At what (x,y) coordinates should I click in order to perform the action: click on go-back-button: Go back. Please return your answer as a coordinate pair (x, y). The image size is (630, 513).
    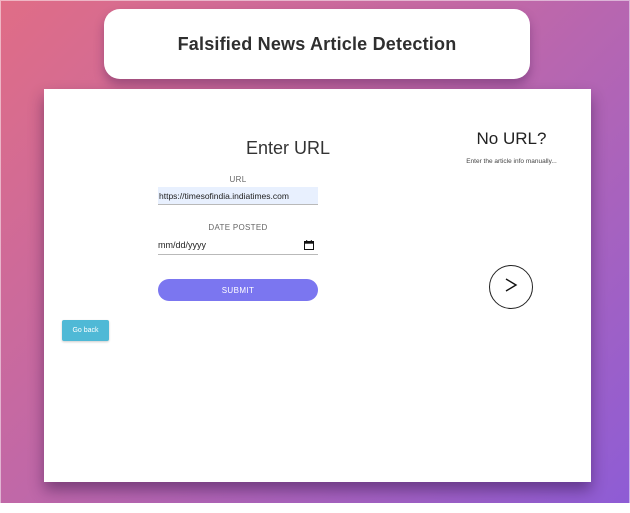
    Looking at the image, I should click on (85, 330).